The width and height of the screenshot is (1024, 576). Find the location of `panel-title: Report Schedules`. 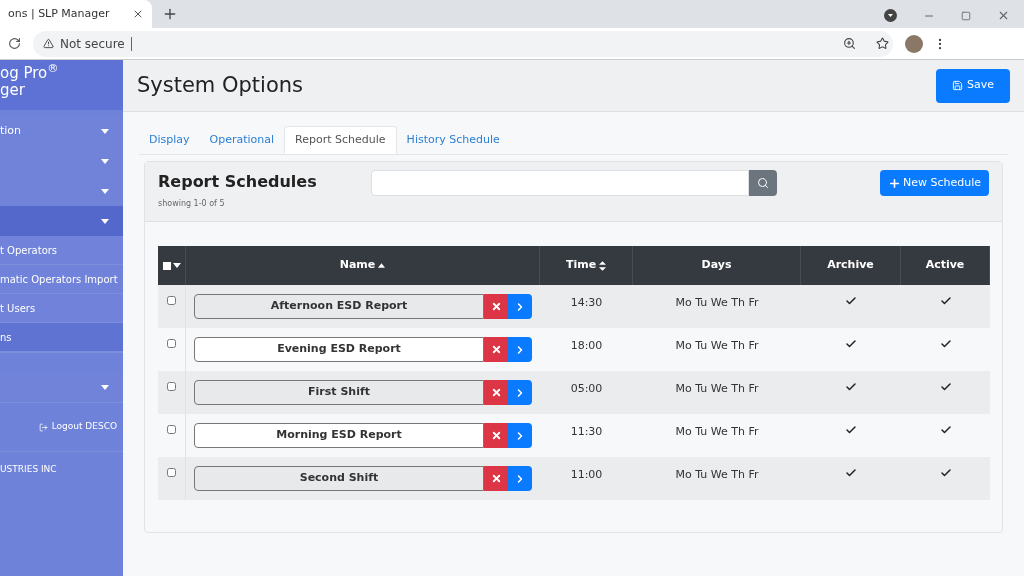

panel-title: Report Schedules is located at coordinates (238, 182).